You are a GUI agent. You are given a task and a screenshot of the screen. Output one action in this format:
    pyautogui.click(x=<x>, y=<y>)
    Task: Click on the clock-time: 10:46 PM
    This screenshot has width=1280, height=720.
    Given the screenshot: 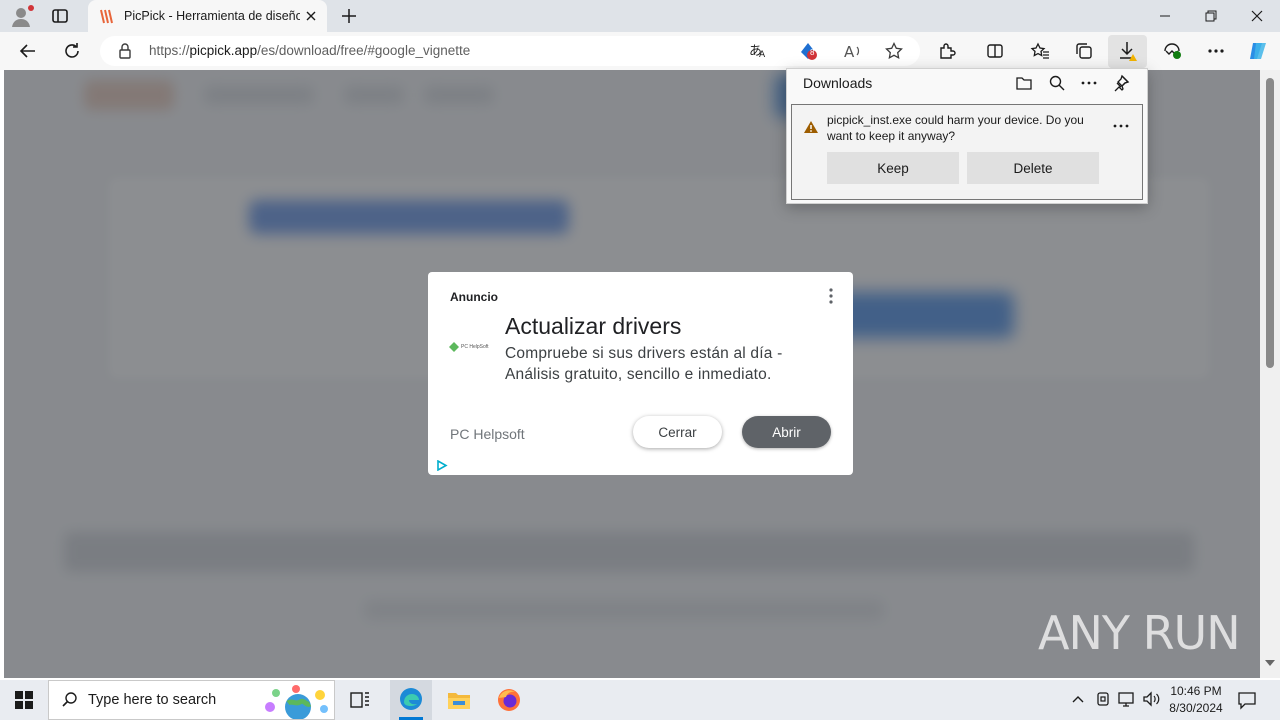 What is the action you would take?
    pyautogui.click(x=1196, y=691)
    